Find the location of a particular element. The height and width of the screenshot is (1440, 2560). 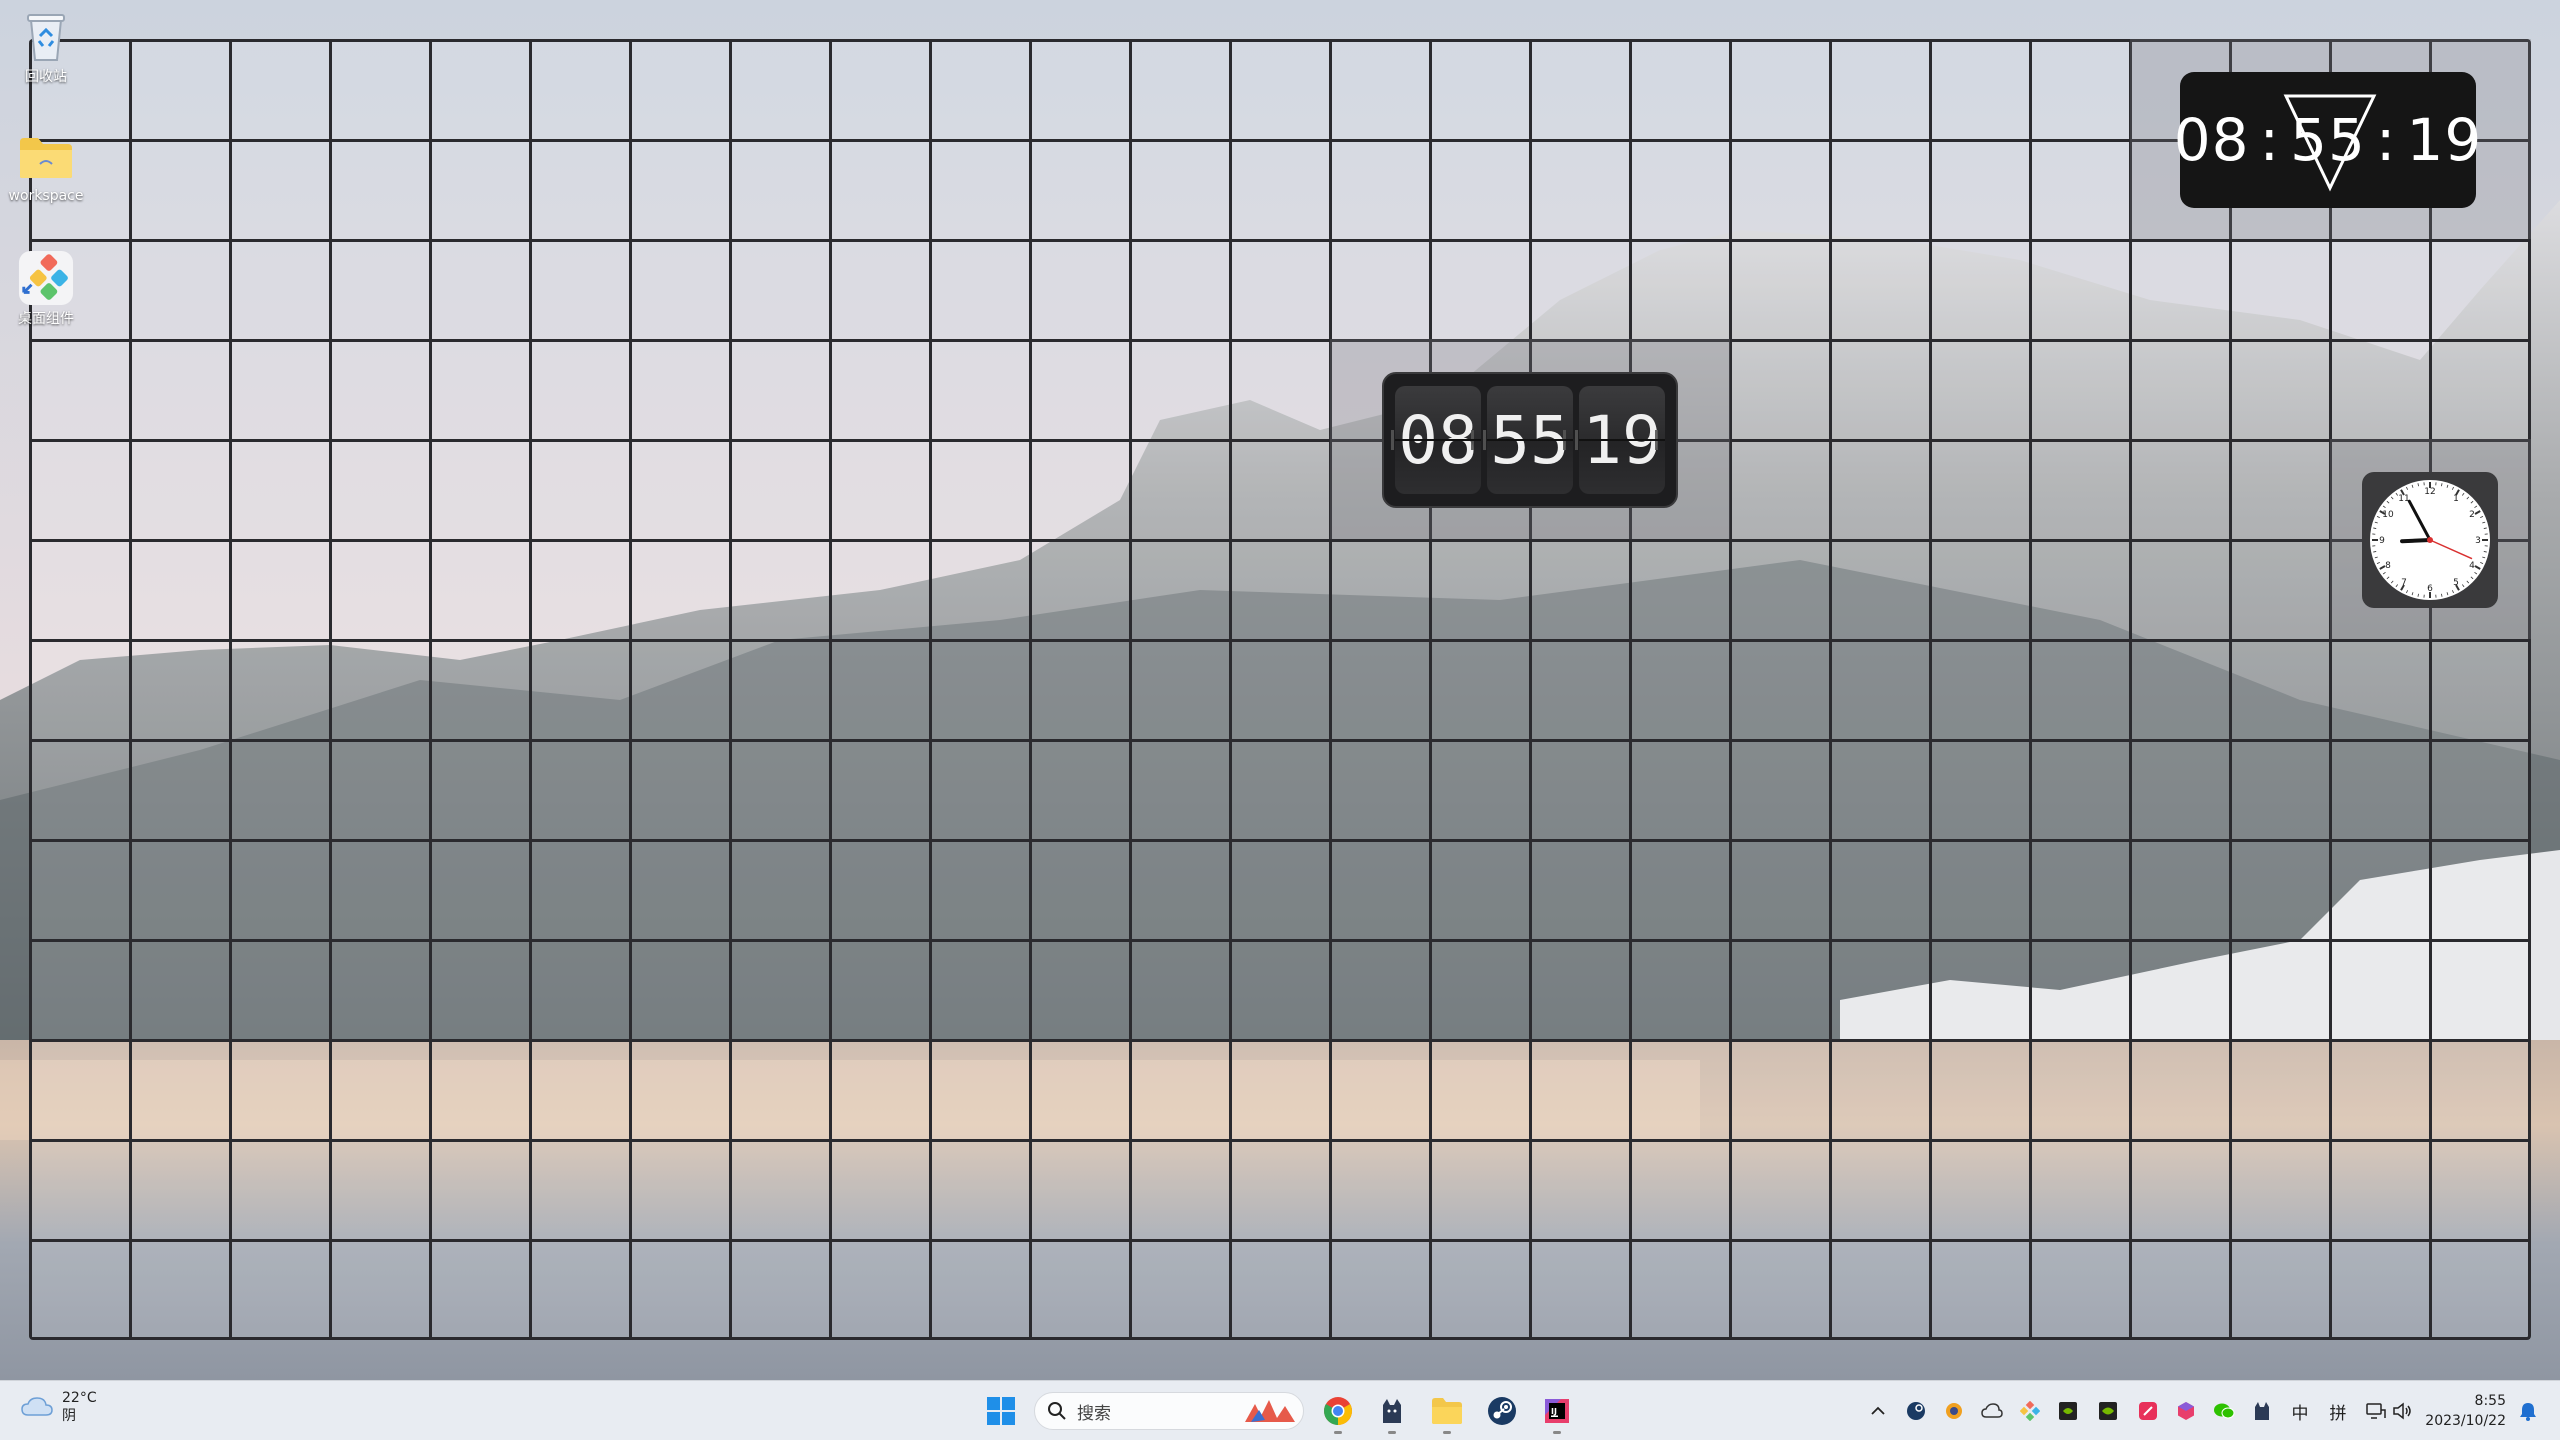

steam-icon is located at coordinates (1502, 1411).